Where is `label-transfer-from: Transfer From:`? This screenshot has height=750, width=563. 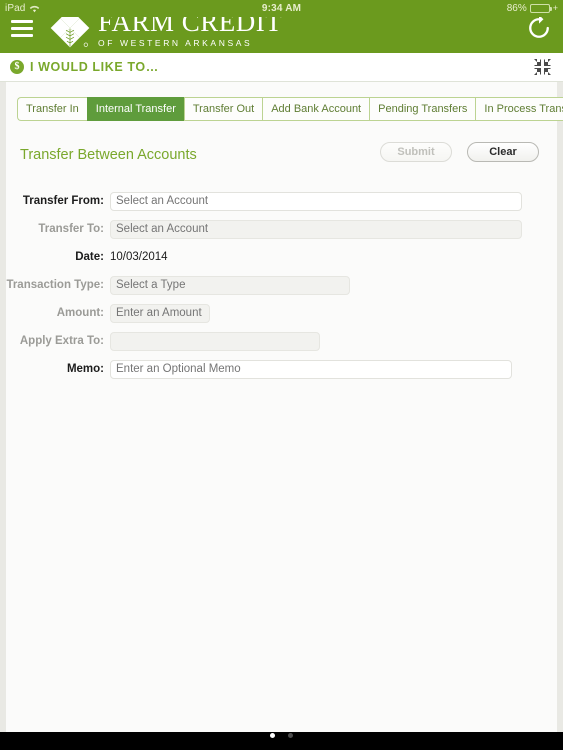
label-transfer-from: Transfer From: is located at coordinates (63, 201).